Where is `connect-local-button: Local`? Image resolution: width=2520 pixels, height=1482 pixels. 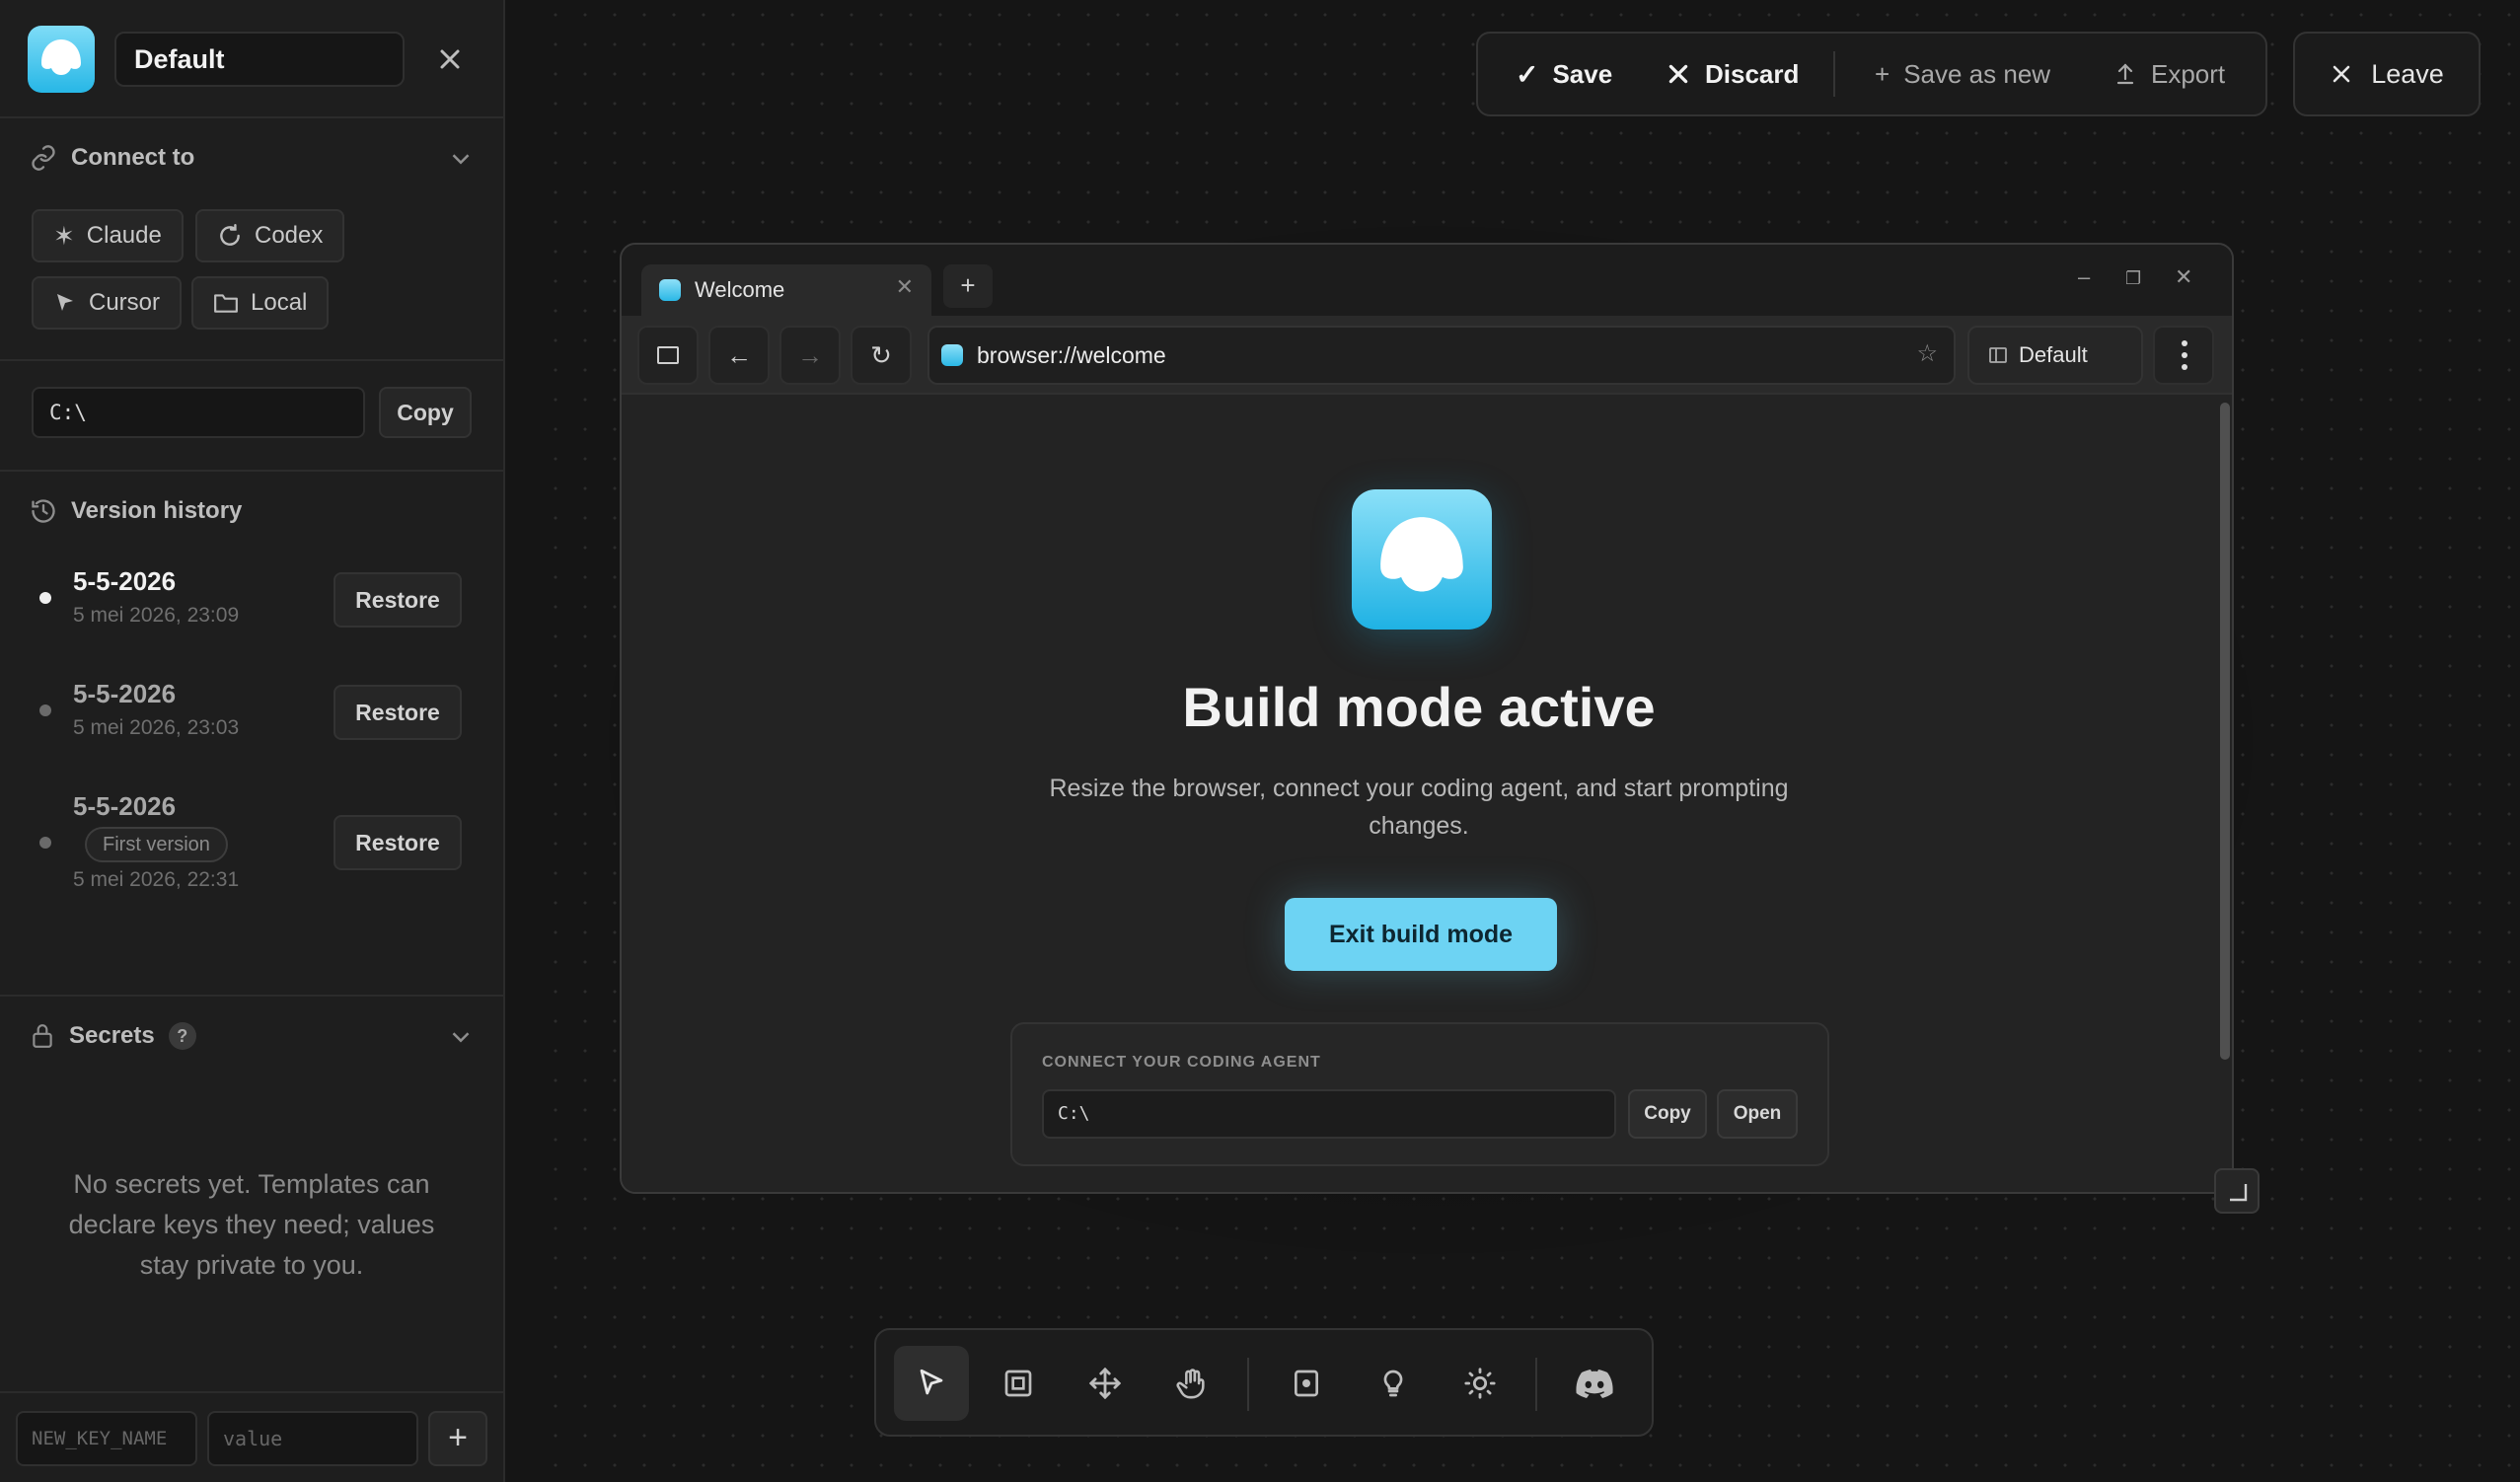 connect-local-button: Local is located at coordinates (260, 303).